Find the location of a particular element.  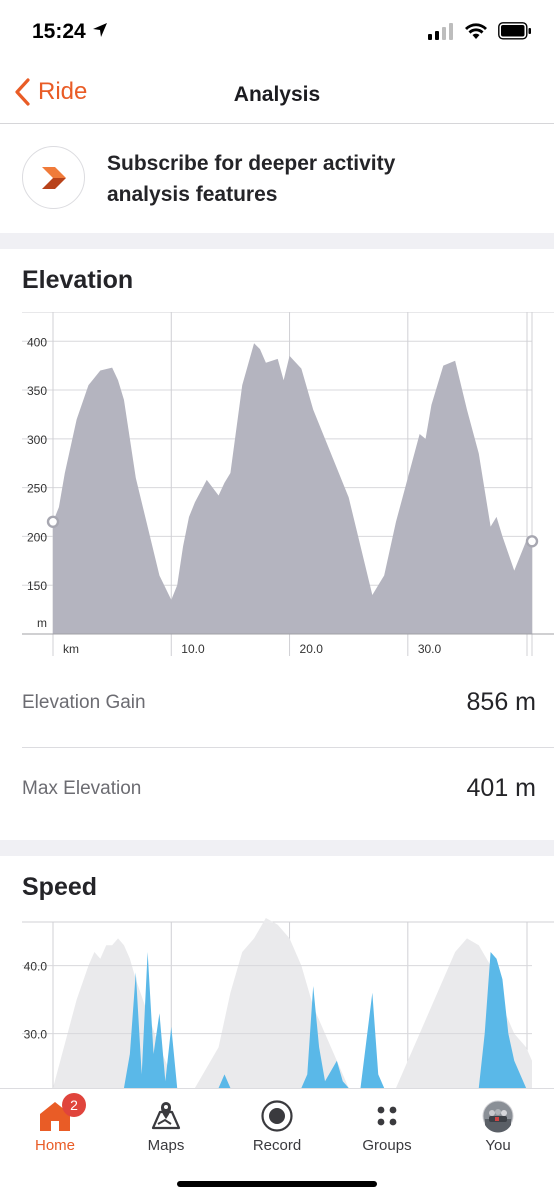

x-tick-label: 10.0 is located at coordinates (193, 649).